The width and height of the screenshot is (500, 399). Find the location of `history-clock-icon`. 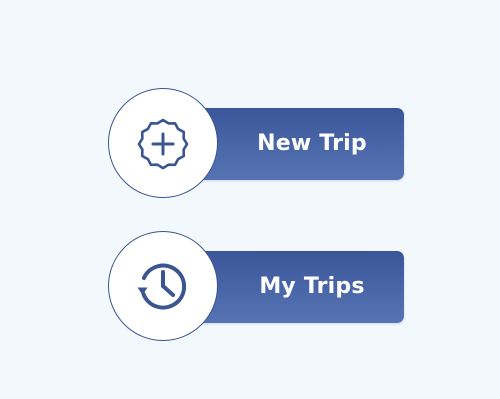

history-clock-icon is located at coordinates (163, 286).